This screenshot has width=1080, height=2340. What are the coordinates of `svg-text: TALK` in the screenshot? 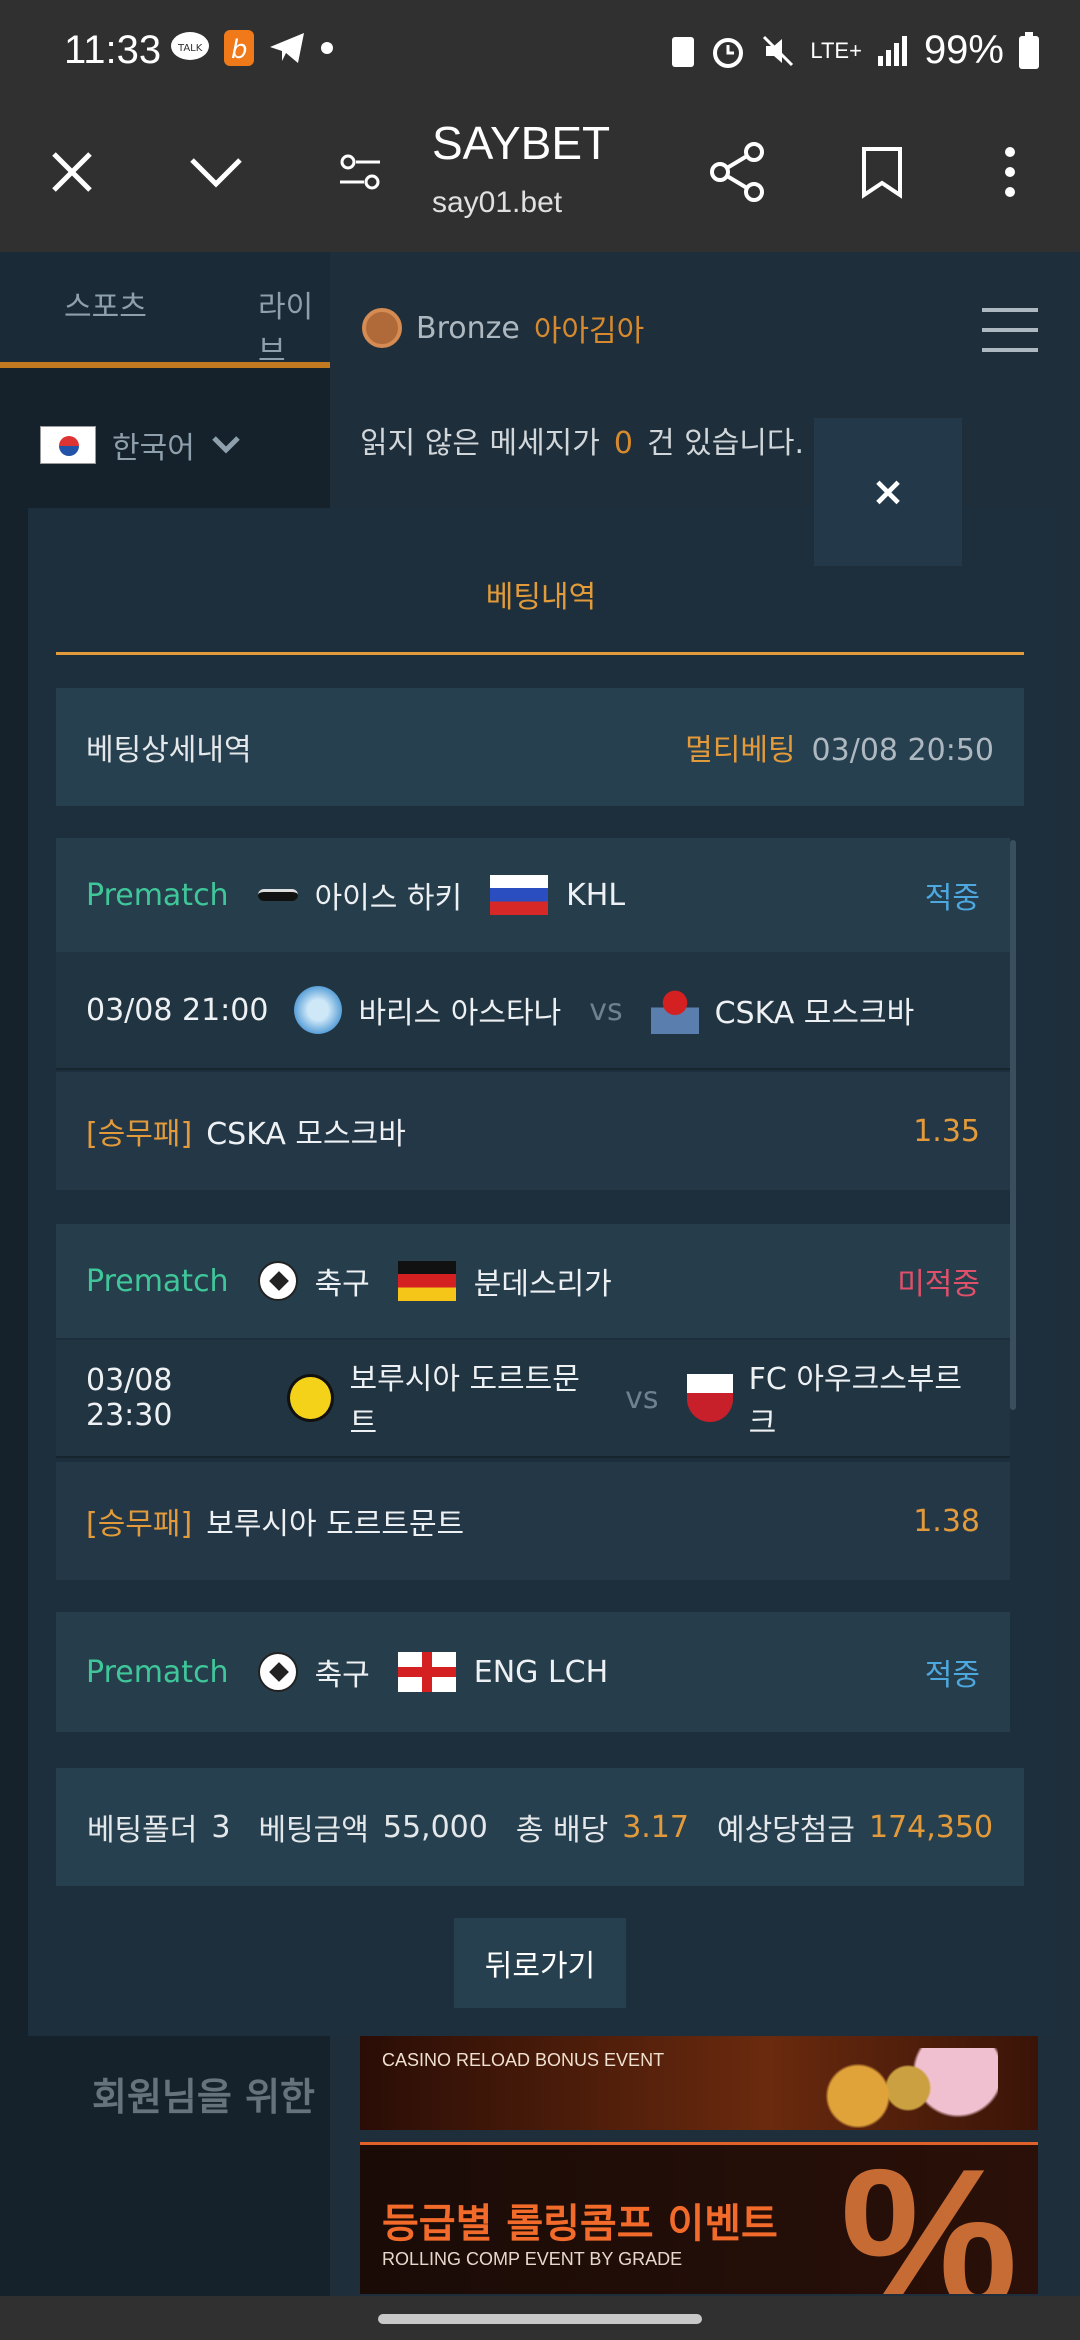 It's located at (190, 48).